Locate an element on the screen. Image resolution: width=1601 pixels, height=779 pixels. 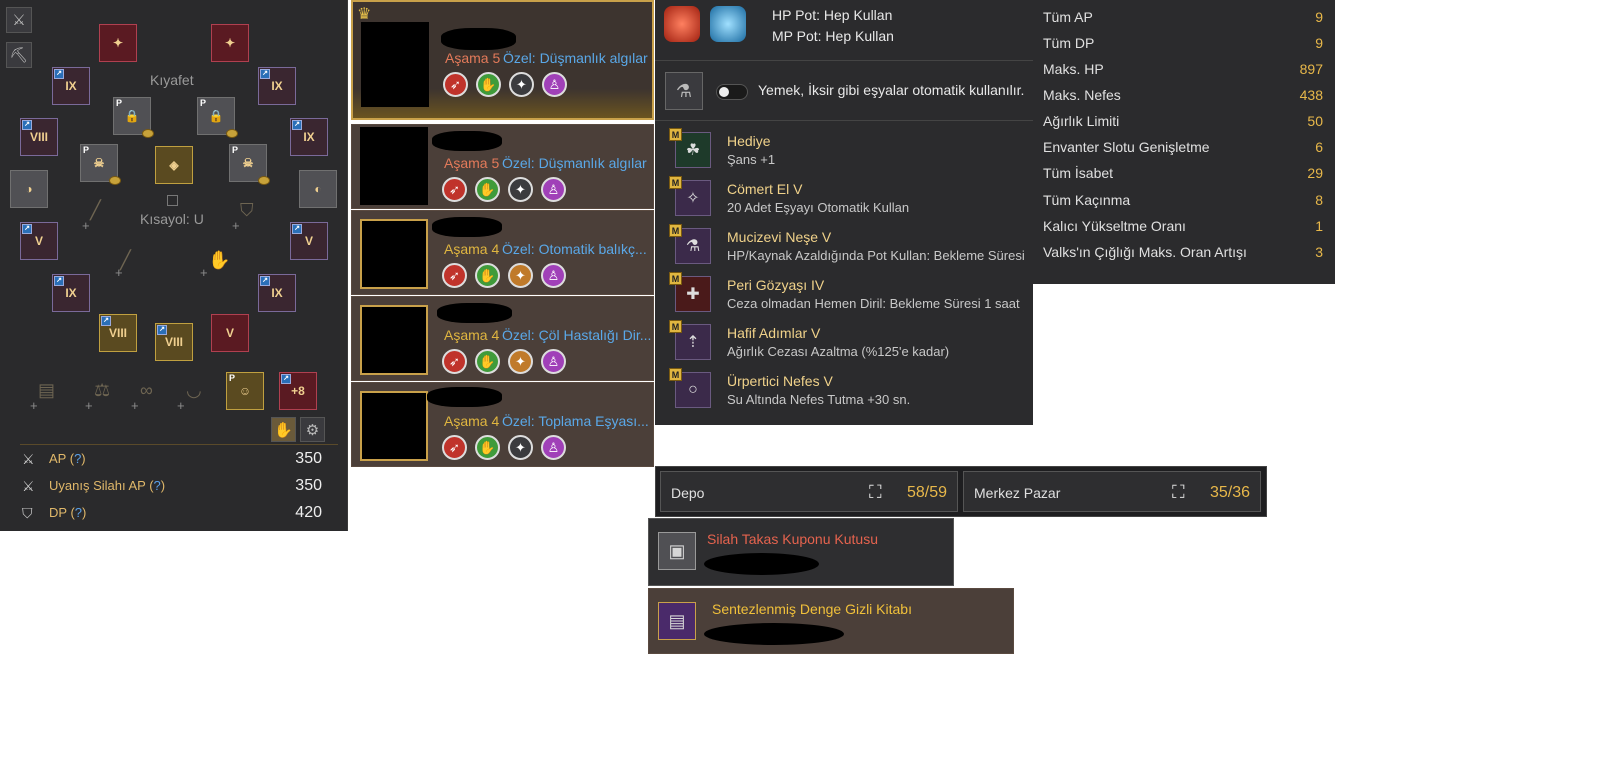
slot-necklace: ↗ IX is located at coordinates (71, 293).